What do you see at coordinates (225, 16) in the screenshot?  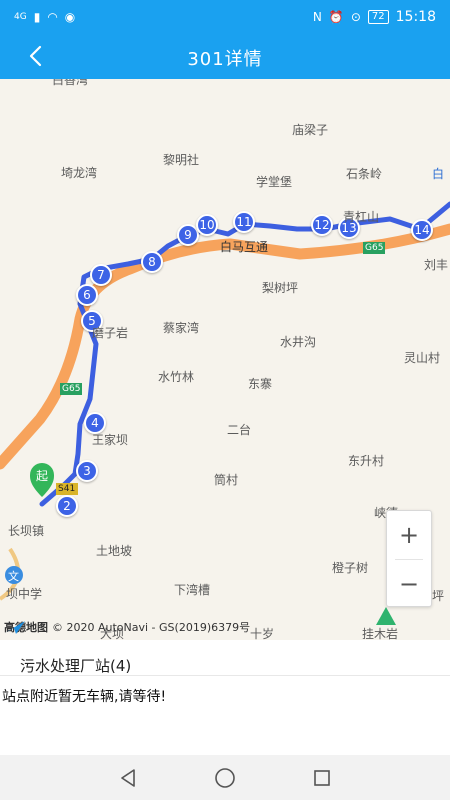 I see `status-bar: 4G ▮ ◠ ◉ N ⏰ ⊙ 72 15:18` at bounding box center [225, 16].